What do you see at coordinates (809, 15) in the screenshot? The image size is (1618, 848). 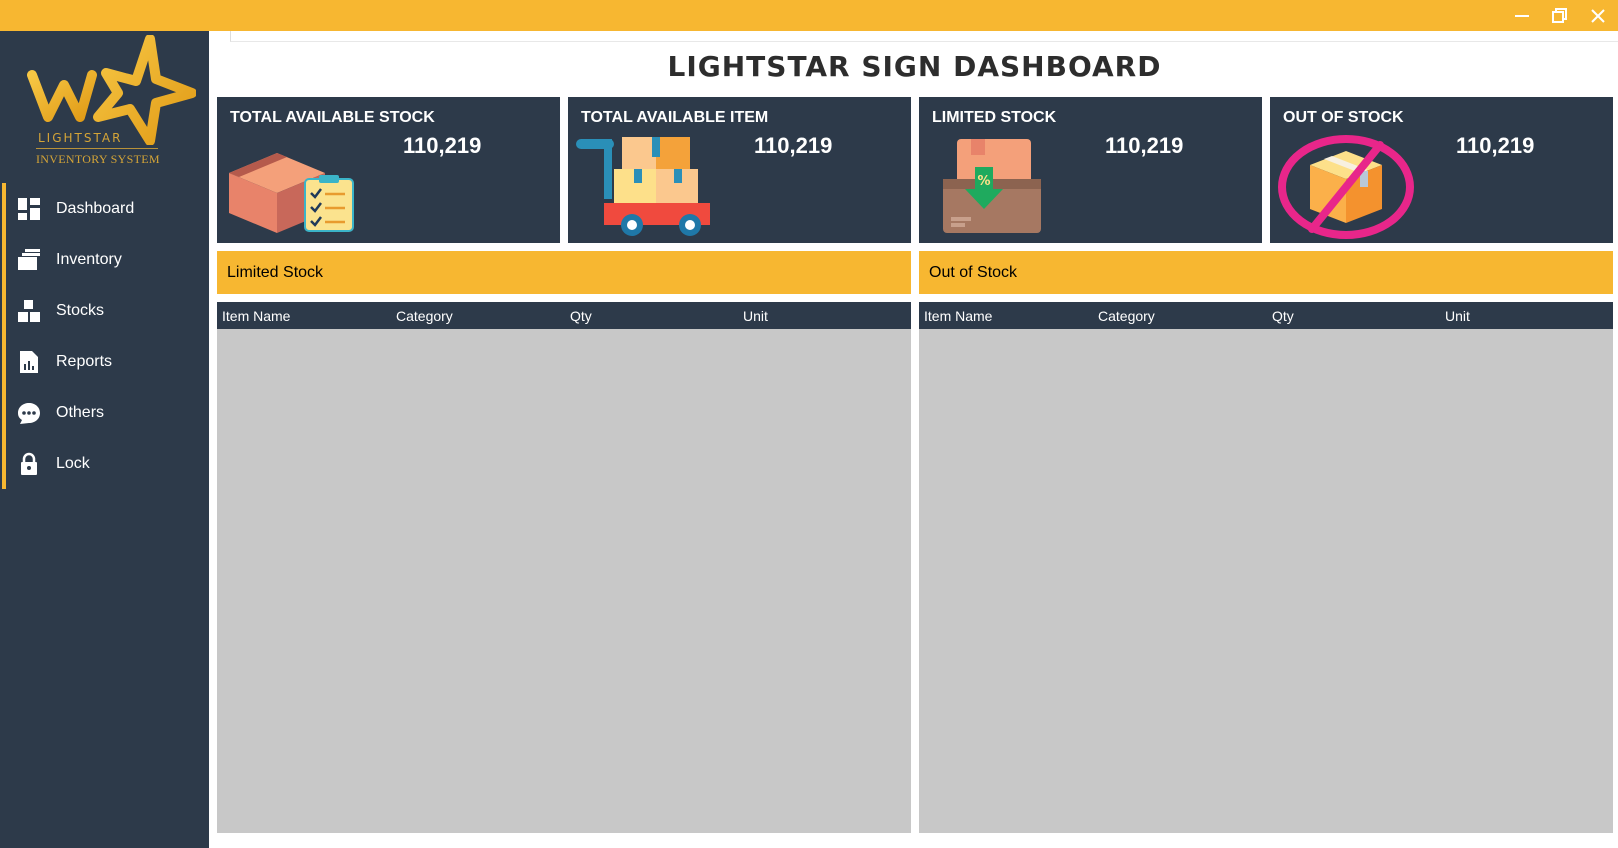 I see `title-bar` at bounding box center [809, 15].